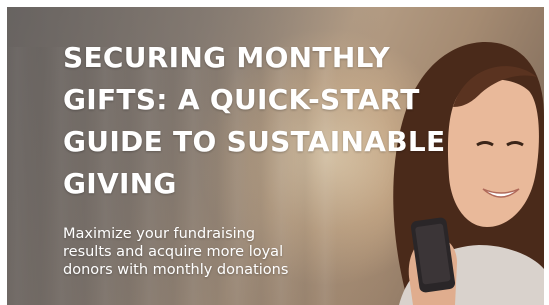 The width and height of the screenshot is (549, 305). I want to click on headline-line-1: SECURING MONTHLY, so click(226, 57).